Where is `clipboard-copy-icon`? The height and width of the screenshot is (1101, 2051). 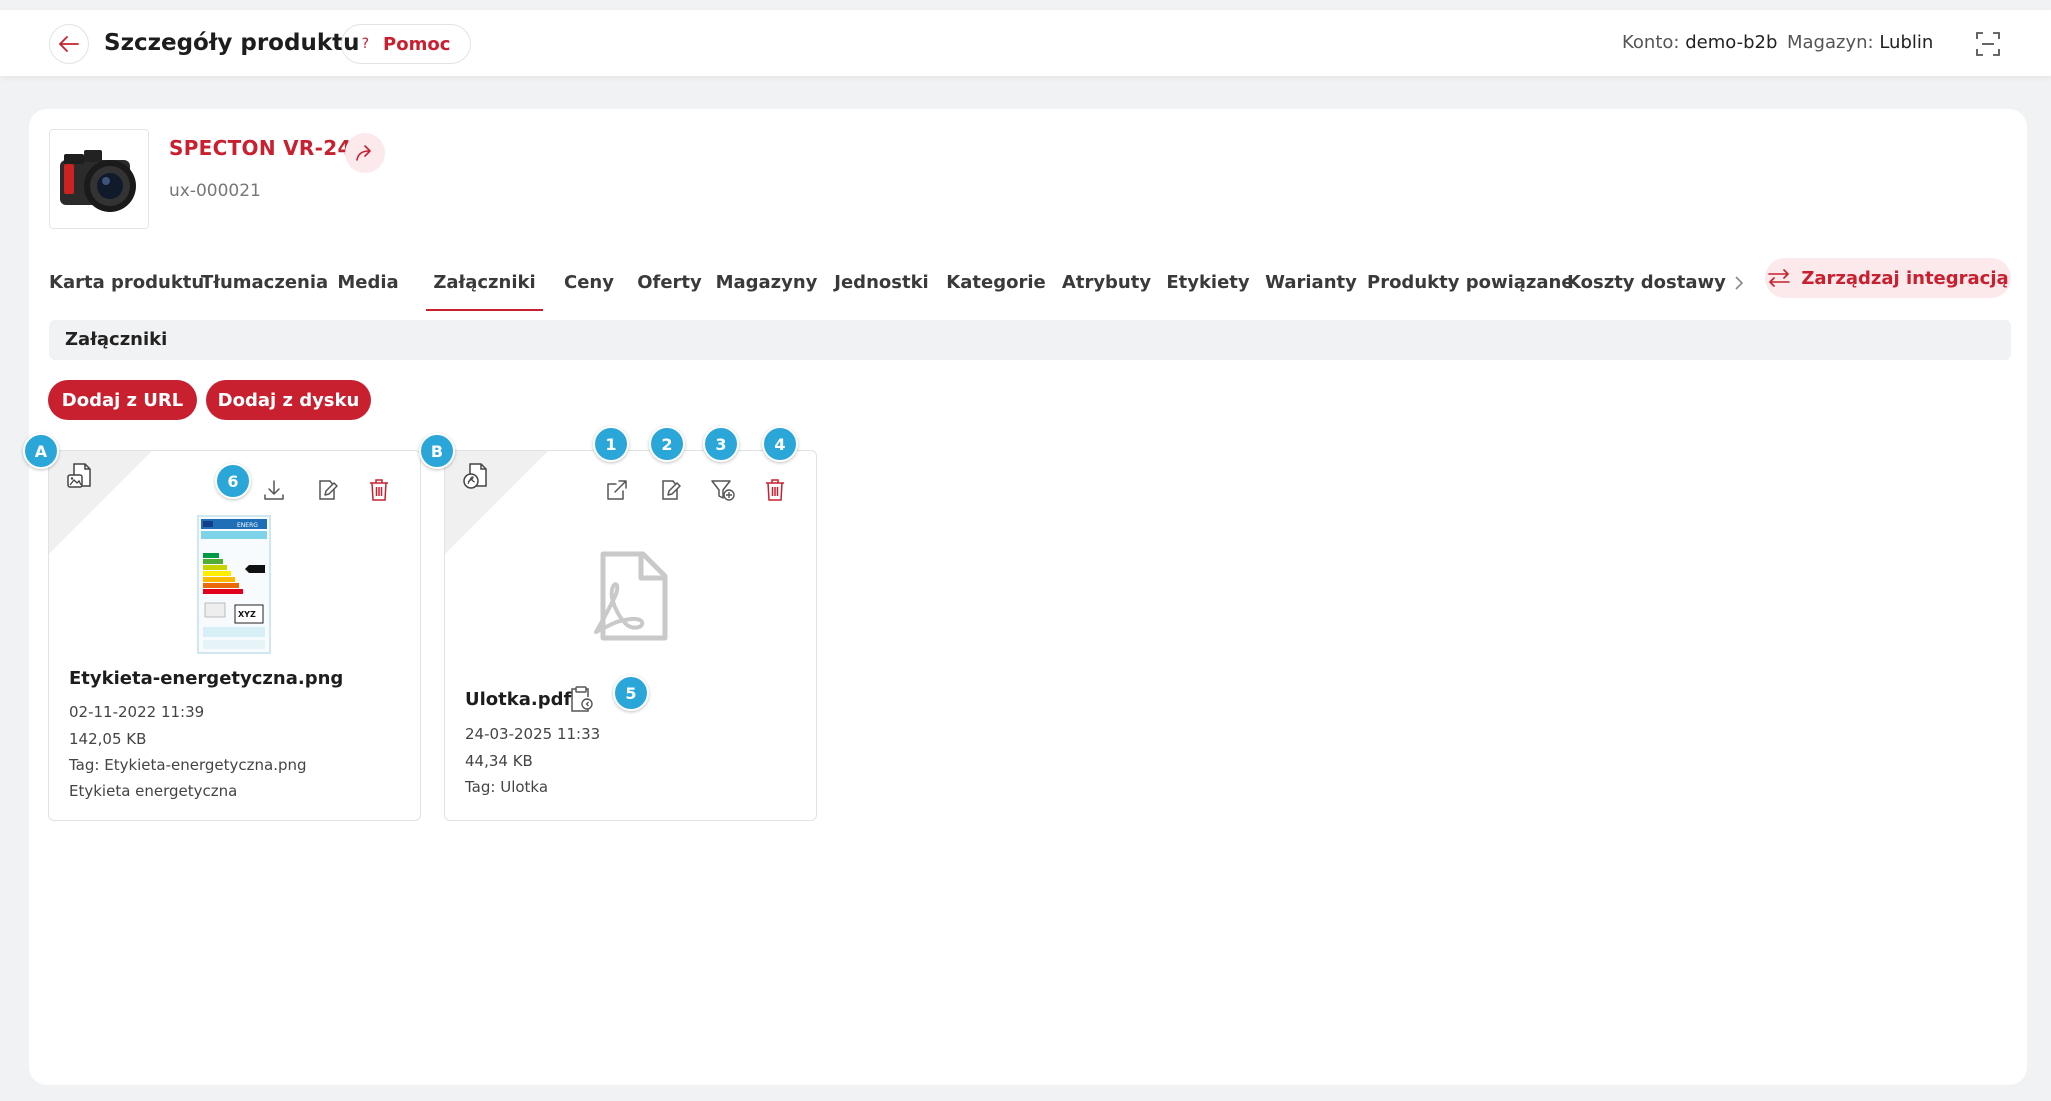 clipboard-copy-icon is located at coordinates (582, 699).